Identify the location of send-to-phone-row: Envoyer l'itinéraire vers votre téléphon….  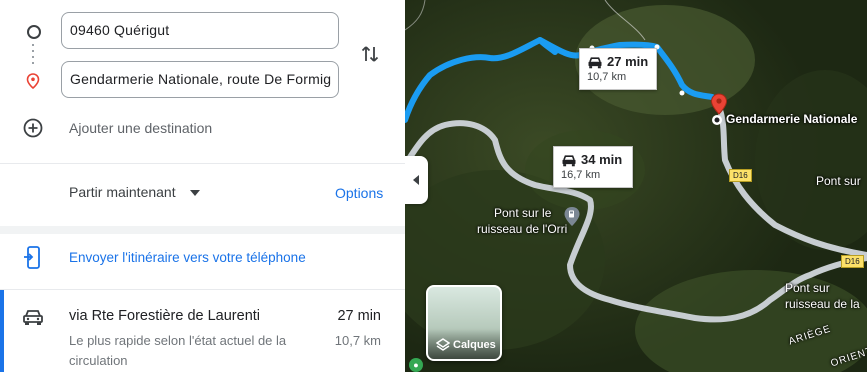
(202, 258).